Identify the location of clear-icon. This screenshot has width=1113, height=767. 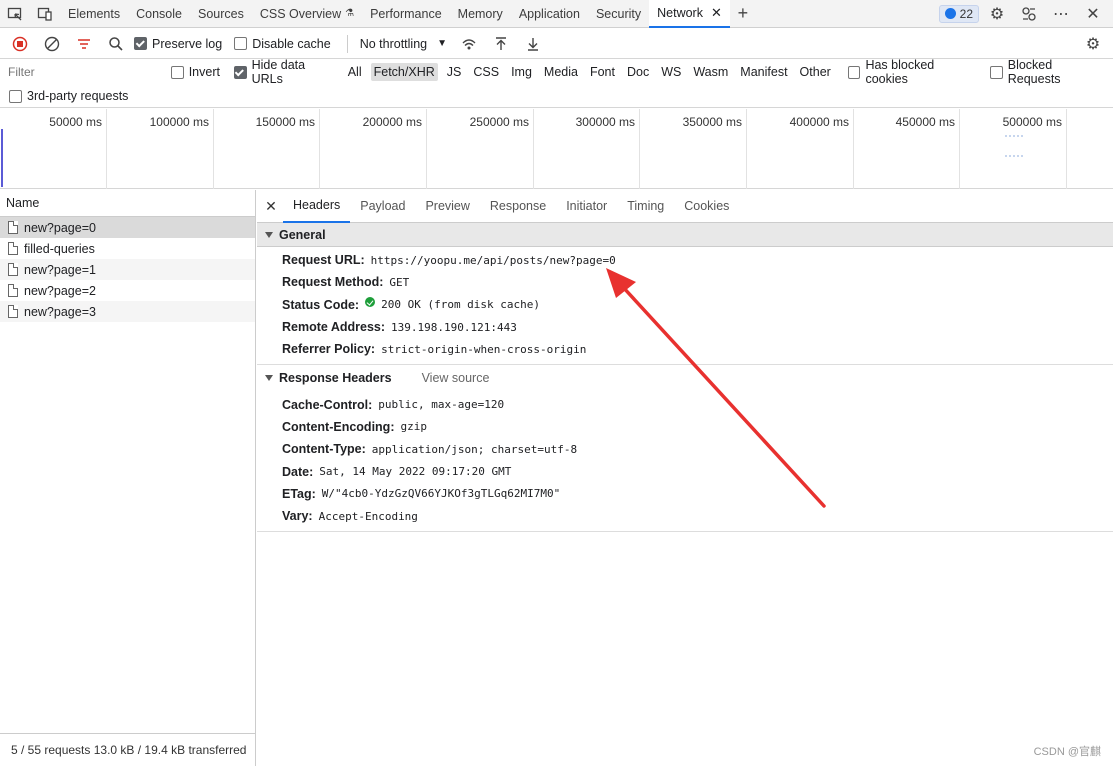
(52, 44).